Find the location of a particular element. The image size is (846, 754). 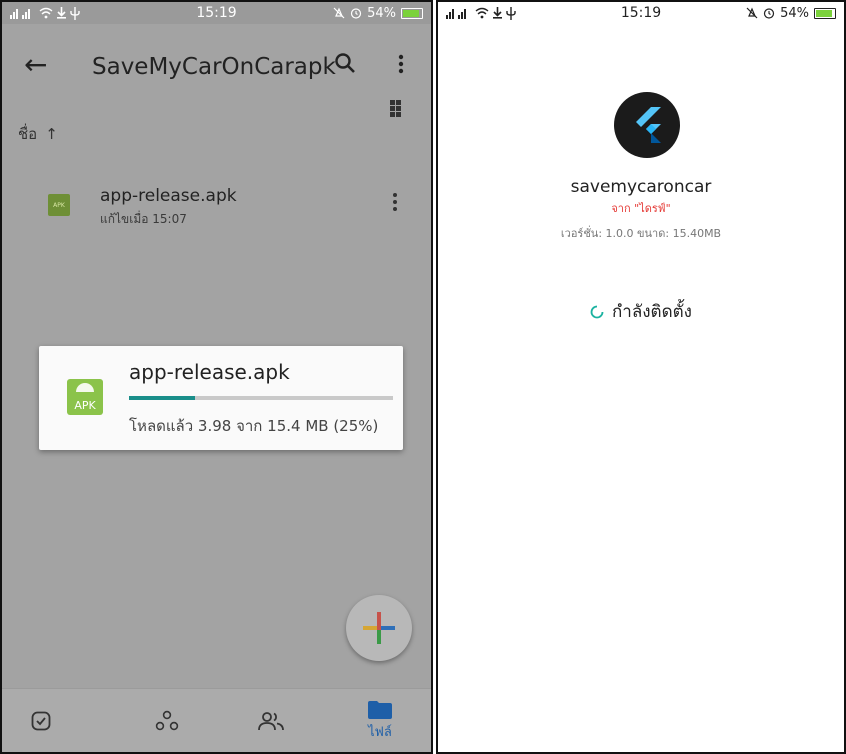

apk-icon: APK is located at coordinates (85, 397).